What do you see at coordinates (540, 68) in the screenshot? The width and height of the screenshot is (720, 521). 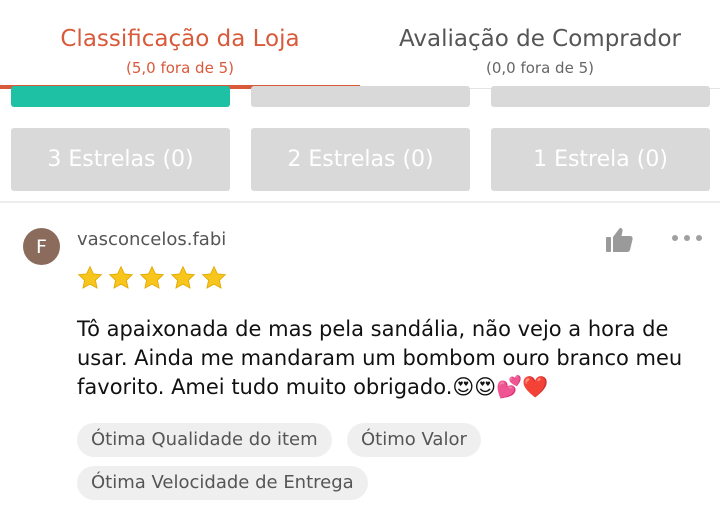 I see `tab-buyer-rating-score: (0,0 fora de 5)` at bounding box center [540, 68].